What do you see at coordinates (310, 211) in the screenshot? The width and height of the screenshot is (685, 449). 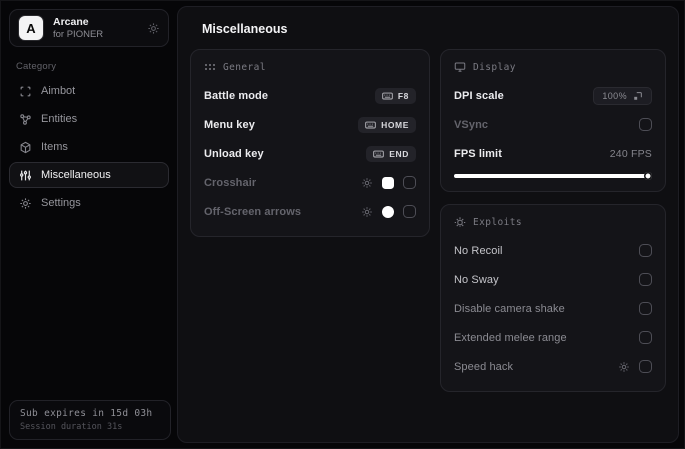 I see `setting-row-offscreen-arrows: Off-Screen arrows` at bounding box center [310, 211].